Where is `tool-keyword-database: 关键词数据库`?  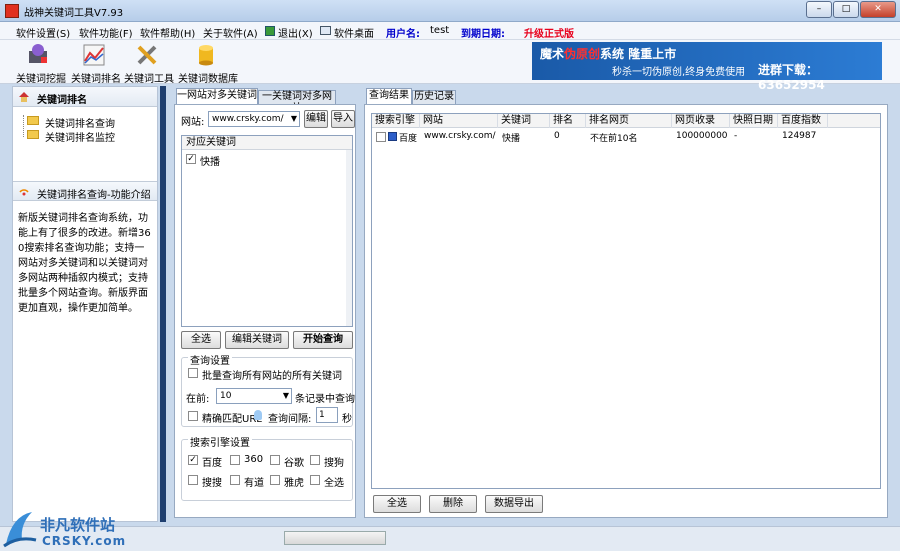
tool-keyword-database: 关键词数据库 is located at coordinates (207, 62).